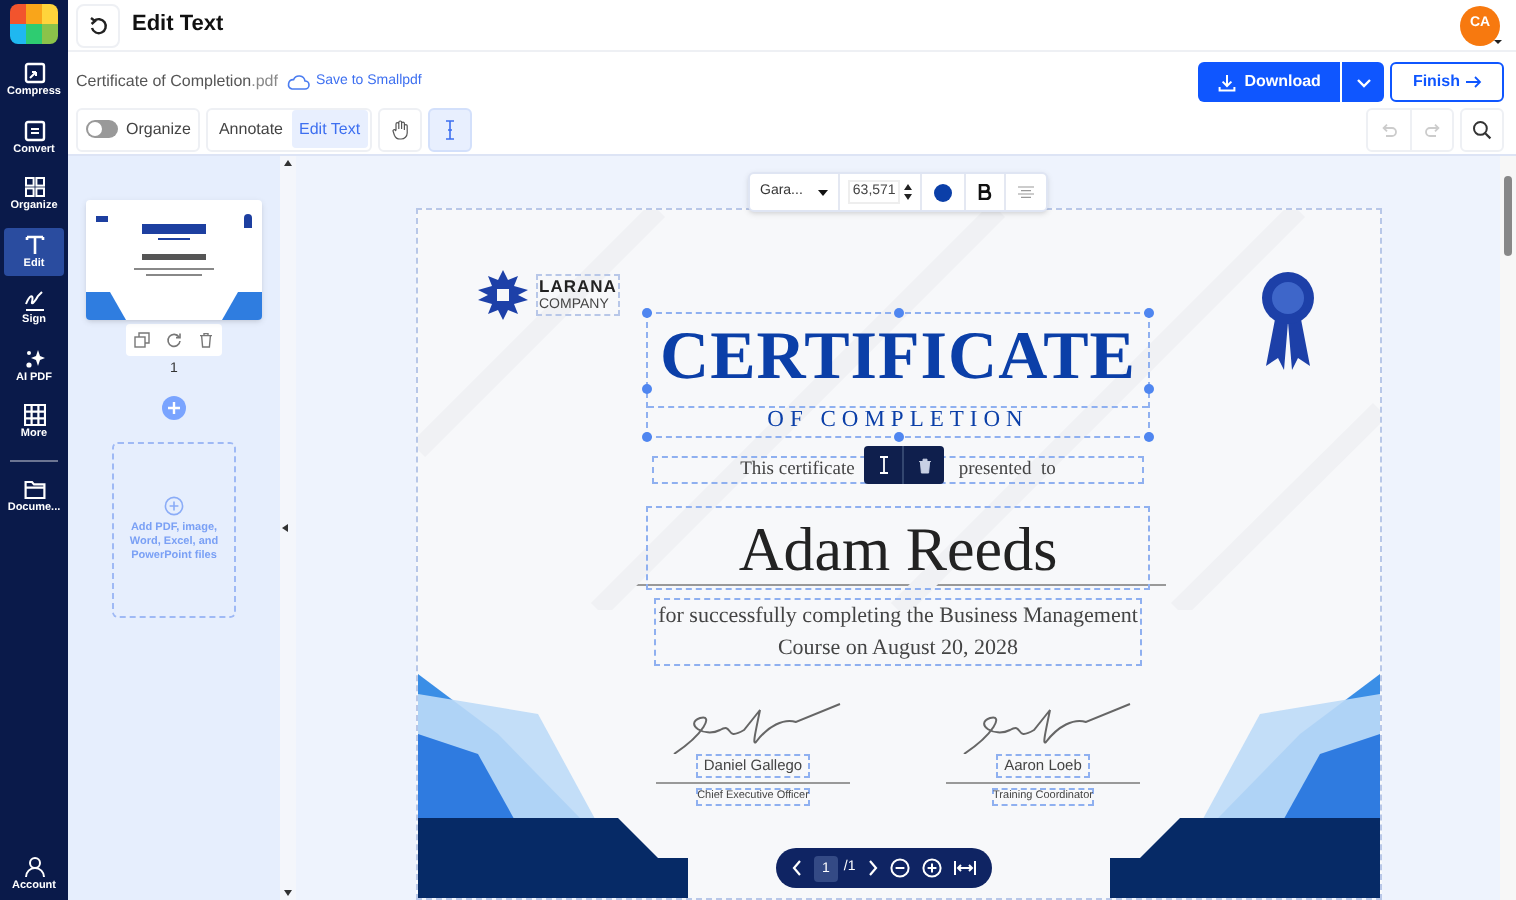  I want to click on hand-icon, so click(400, 129).